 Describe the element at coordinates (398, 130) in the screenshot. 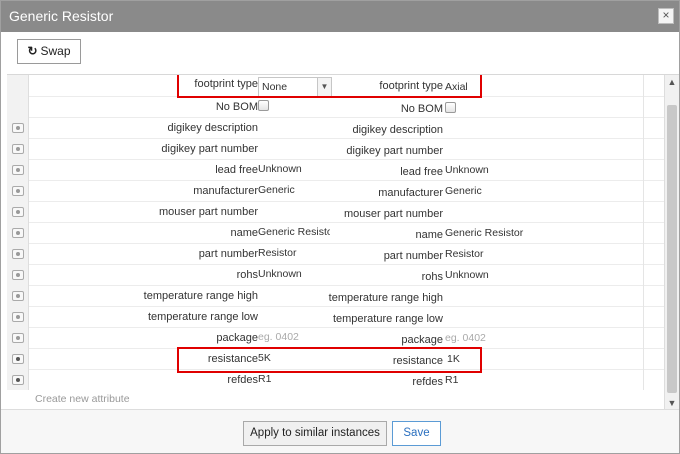

I see `digikey-description-label-right: digikey description` at that location.